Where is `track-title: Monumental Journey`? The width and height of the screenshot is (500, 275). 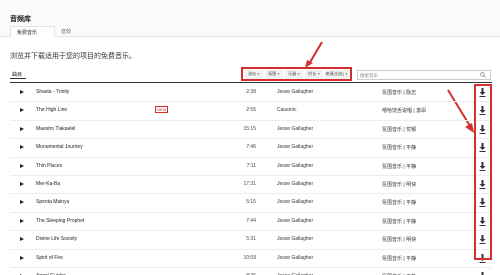
track-title: Monumental Journey is located at coordinates (59, 147).